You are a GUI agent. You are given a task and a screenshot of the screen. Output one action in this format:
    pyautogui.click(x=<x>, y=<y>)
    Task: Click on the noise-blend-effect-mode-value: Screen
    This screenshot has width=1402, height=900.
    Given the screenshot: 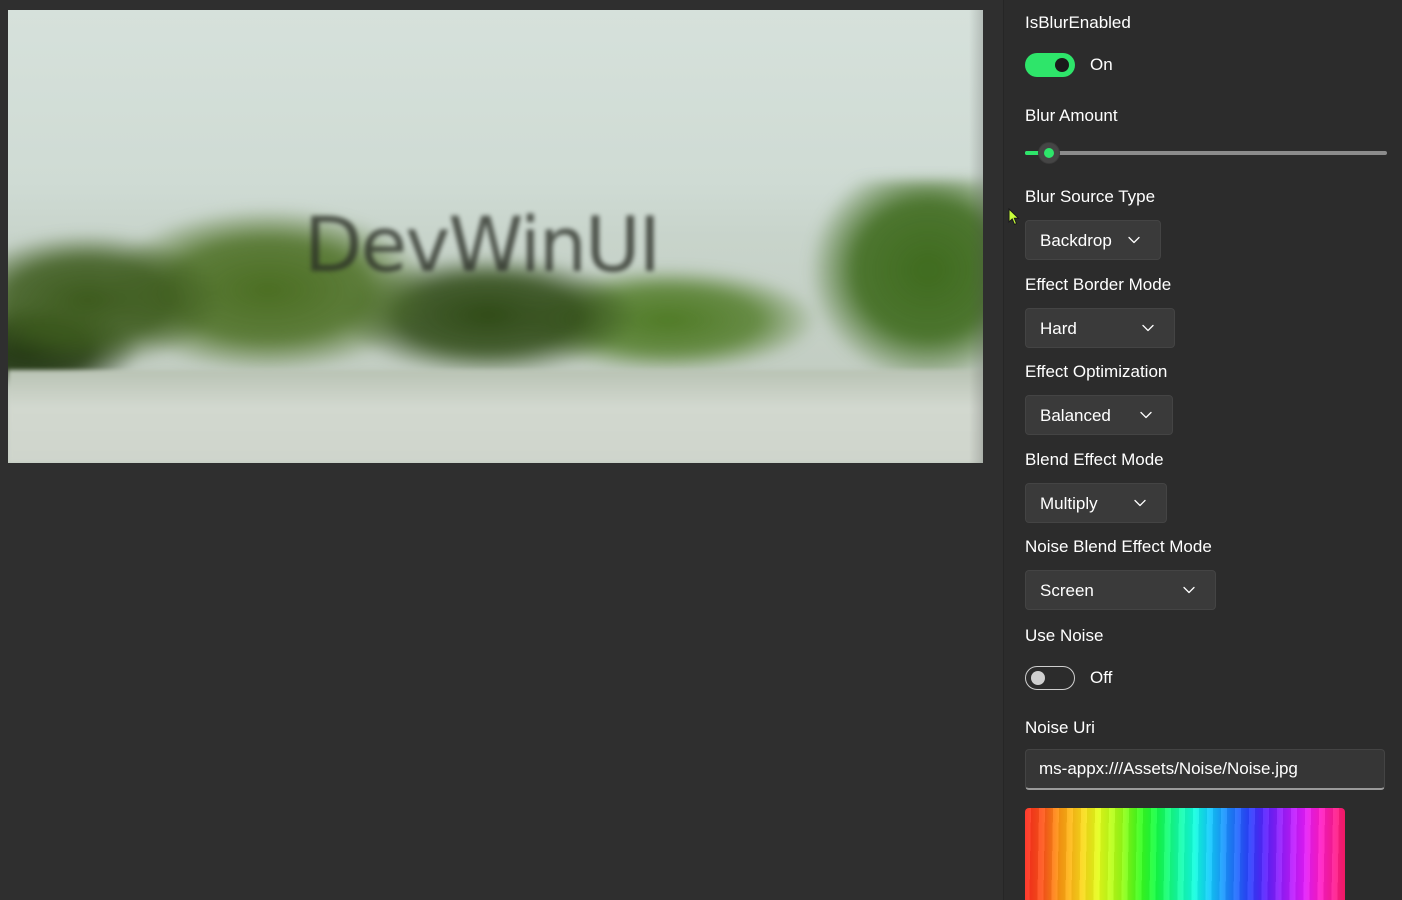 What is the action you would take?
    pyautogui.click(x=1067, y=590)
    